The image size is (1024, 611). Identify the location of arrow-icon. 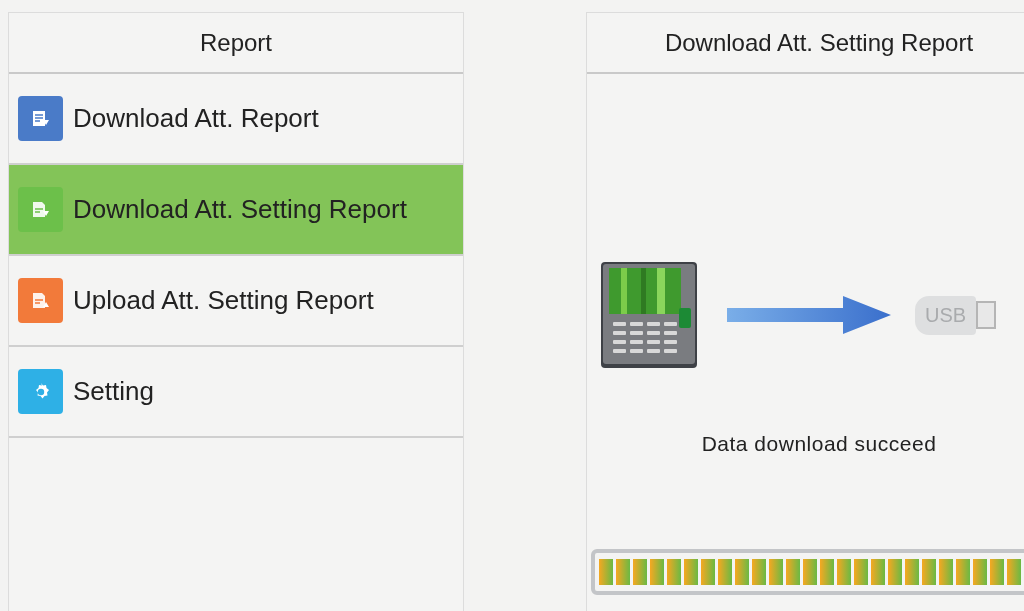
(809, 315).